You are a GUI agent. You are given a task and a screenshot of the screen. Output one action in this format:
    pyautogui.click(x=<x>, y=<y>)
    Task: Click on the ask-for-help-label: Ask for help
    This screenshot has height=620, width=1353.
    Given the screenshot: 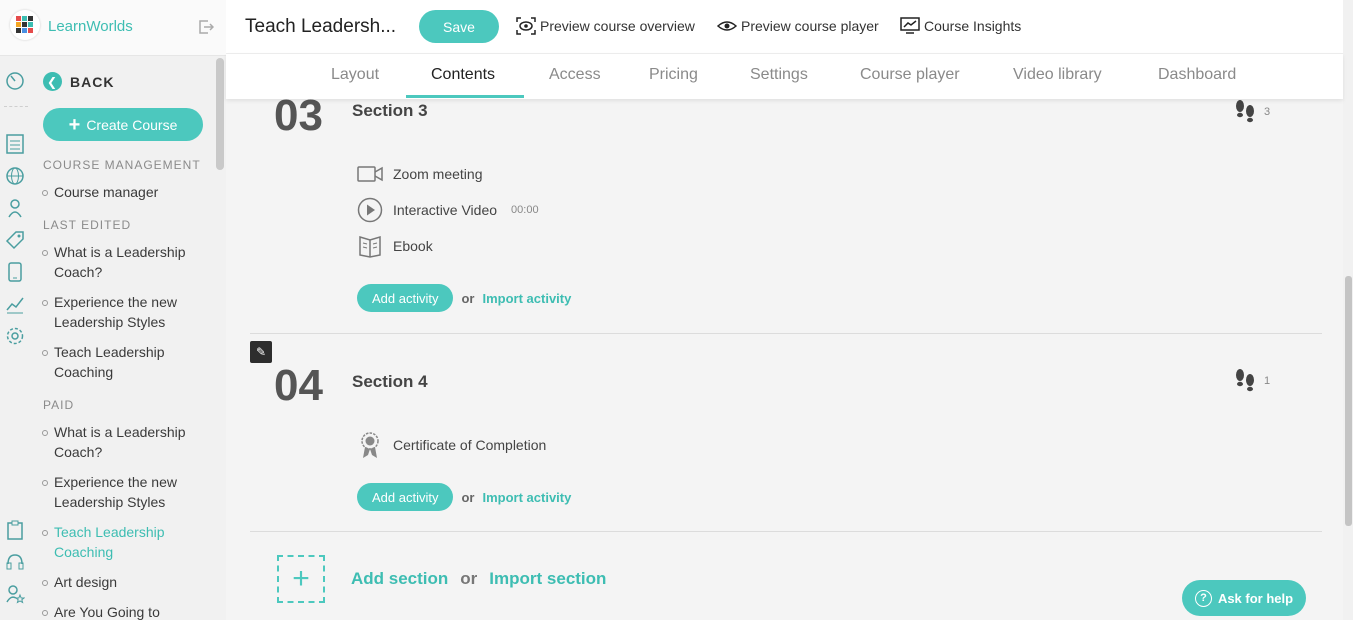 What is the action you would take?
    pyautogui.click(x=1255, y=598)
    